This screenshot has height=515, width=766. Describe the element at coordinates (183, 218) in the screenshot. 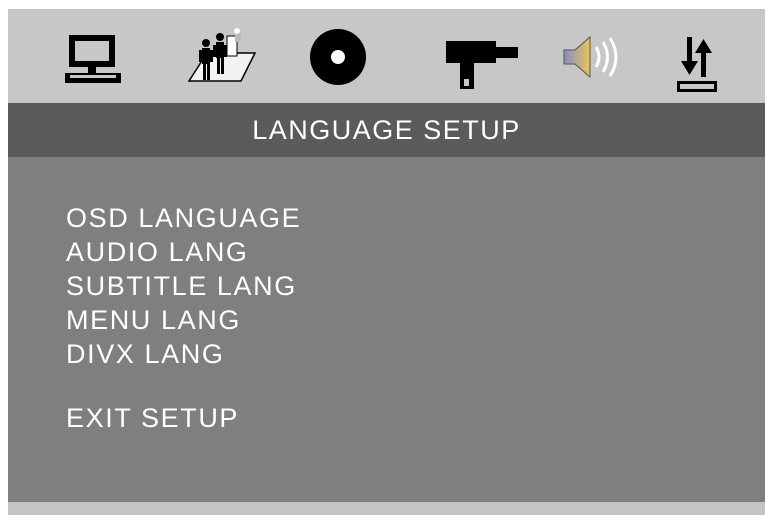

I see `menu-item-osd-language: OSD LANGUAGE` at that location.